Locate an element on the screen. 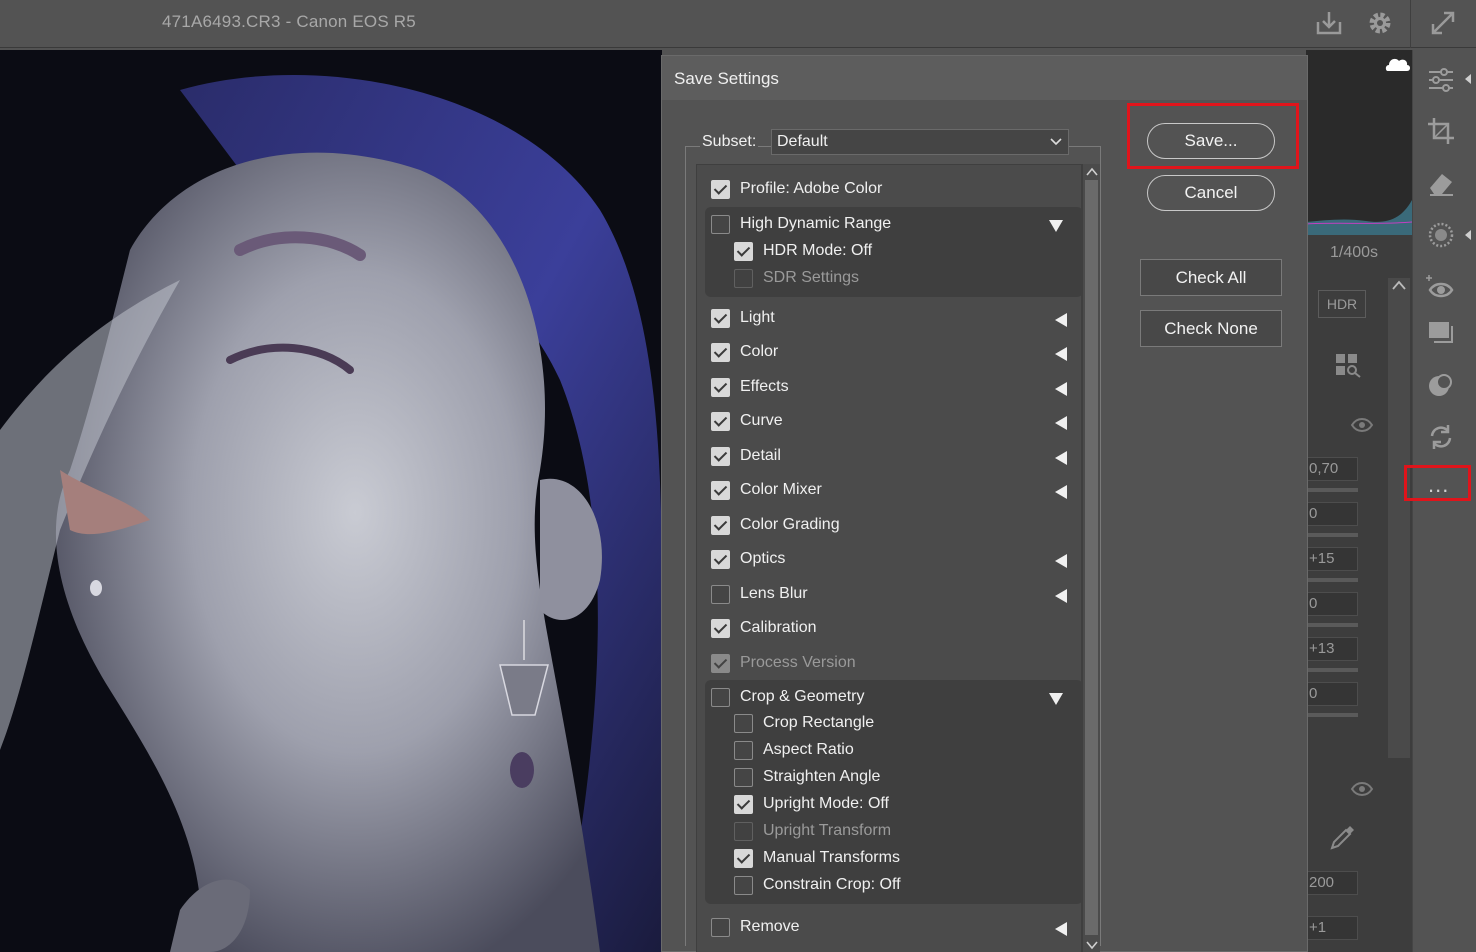  checklist-row: Color is located at coordinates (889, 353).